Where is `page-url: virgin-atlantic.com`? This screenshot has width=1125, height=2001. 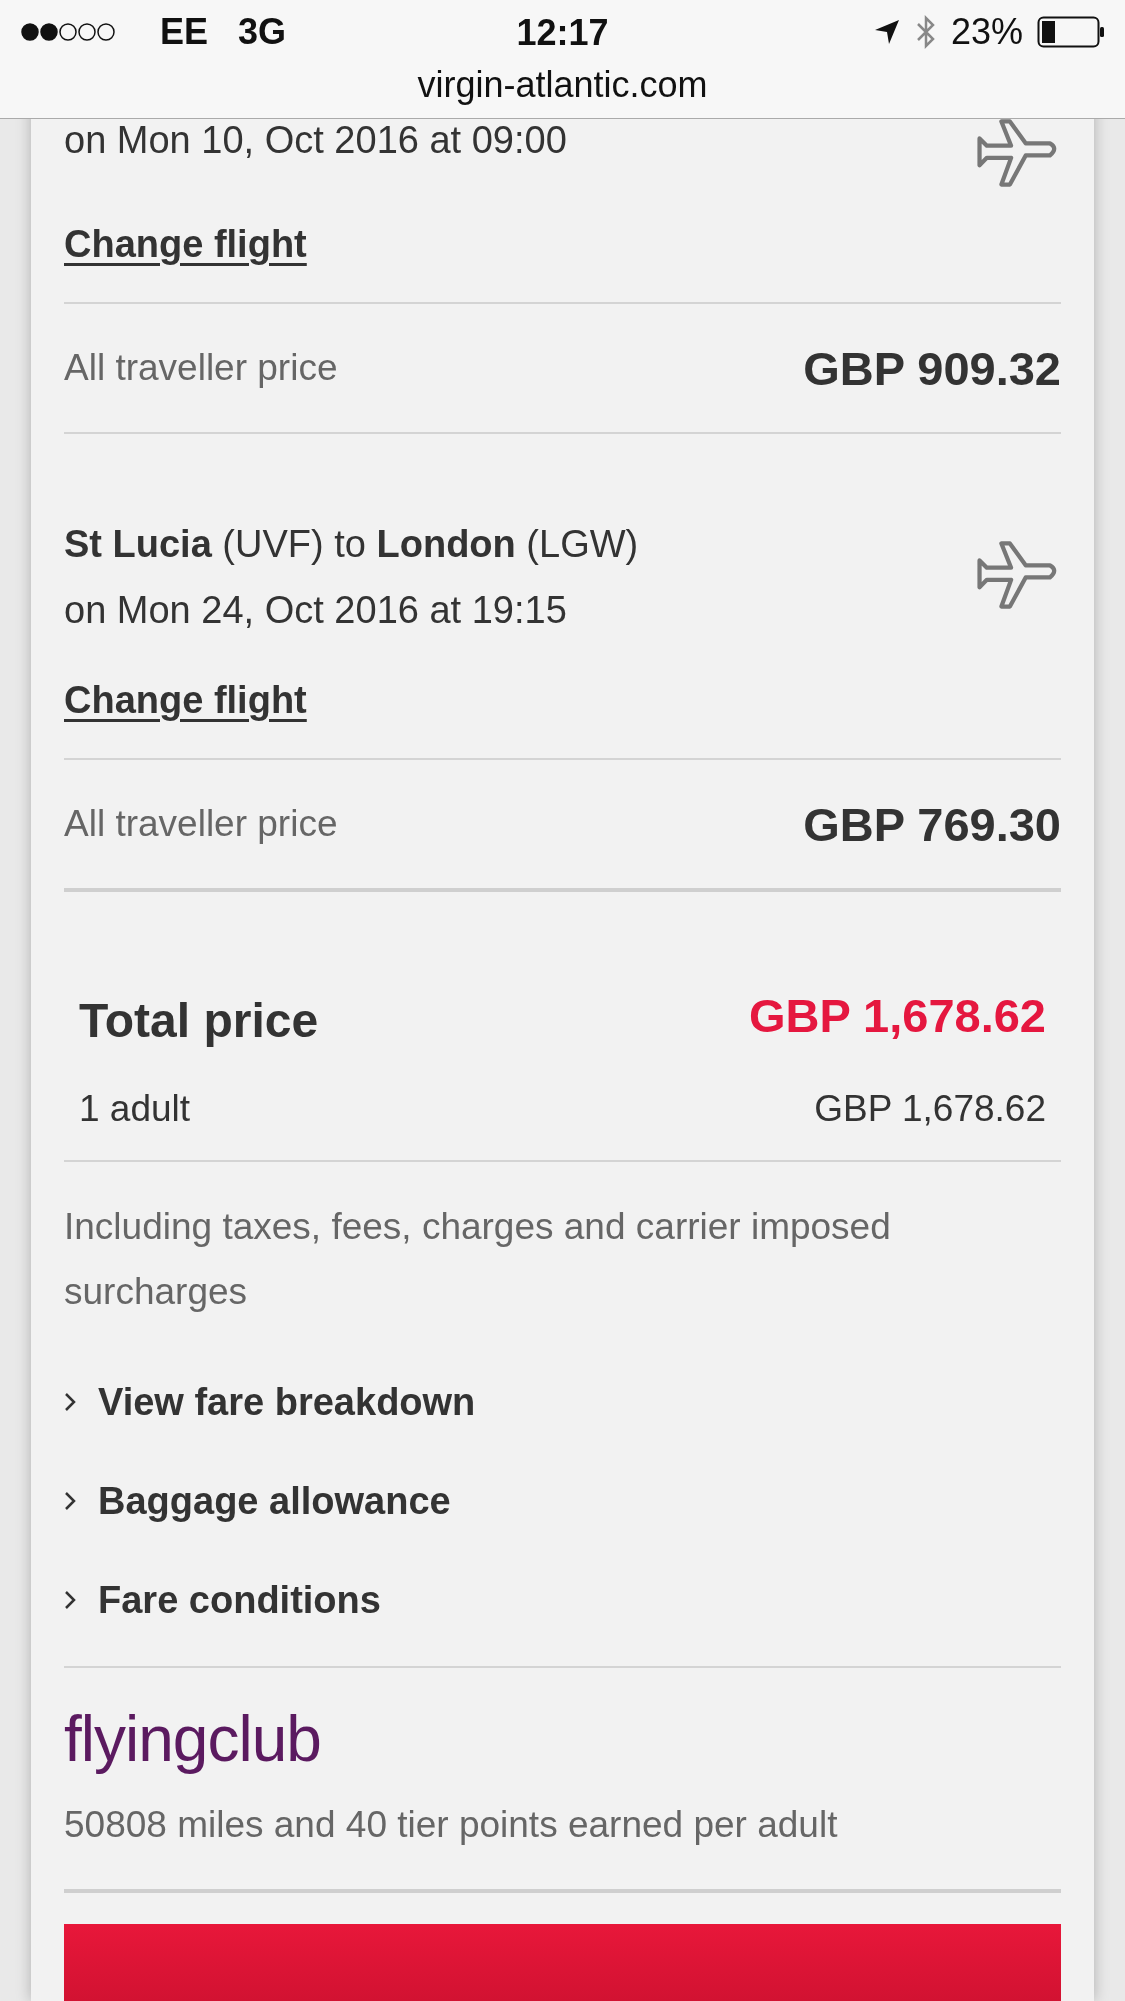
page-url: virgin-atlantic.com is located at coordinates (562, 85).